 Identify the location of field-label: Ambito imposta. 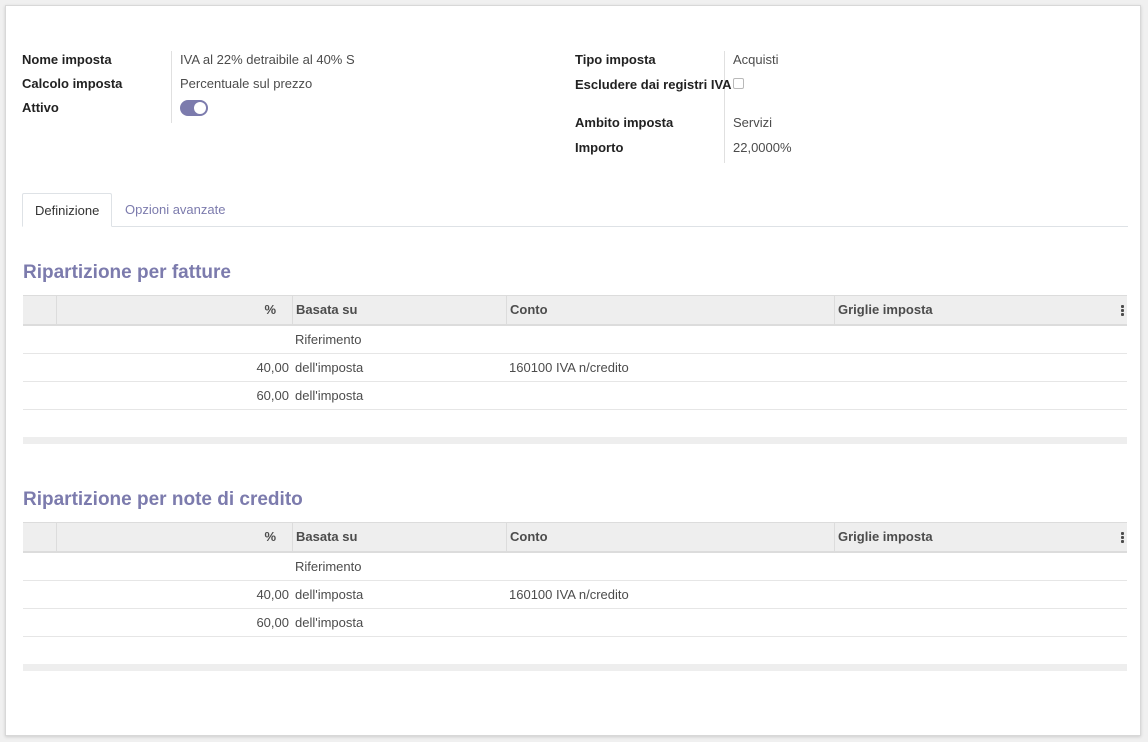
(624, 122).